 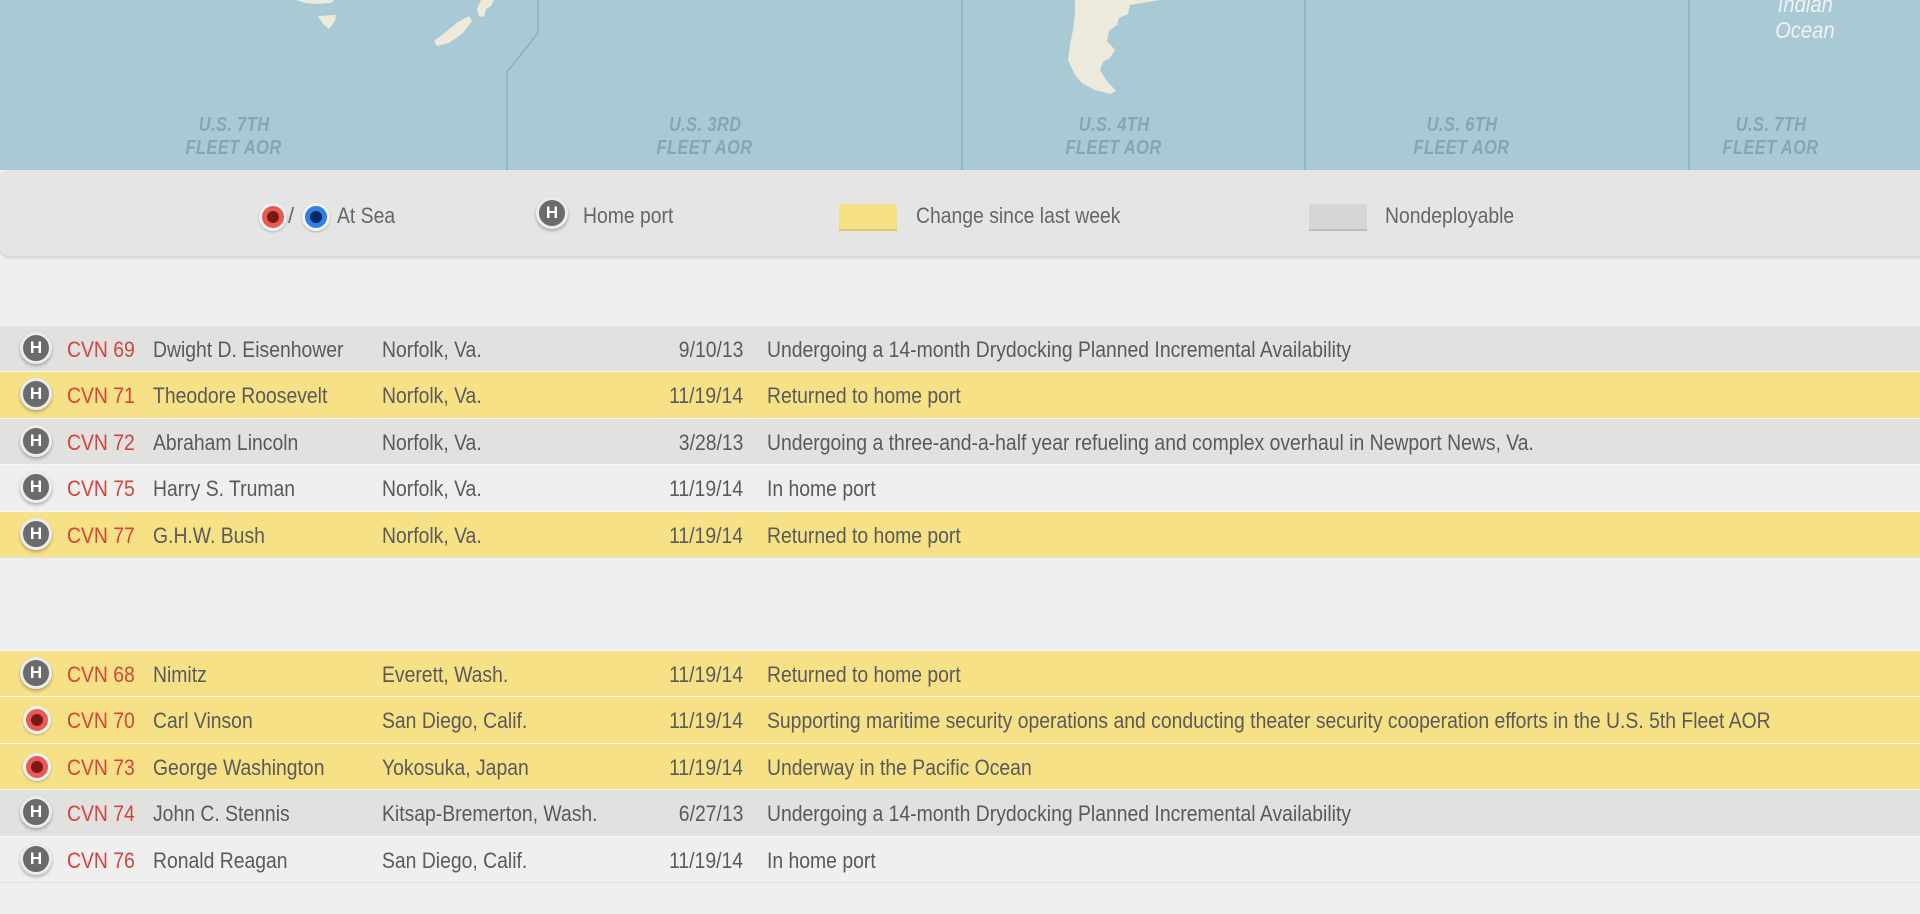 I want to click on fleet-boundary-7th-3rd, so click(x=522, y=85).